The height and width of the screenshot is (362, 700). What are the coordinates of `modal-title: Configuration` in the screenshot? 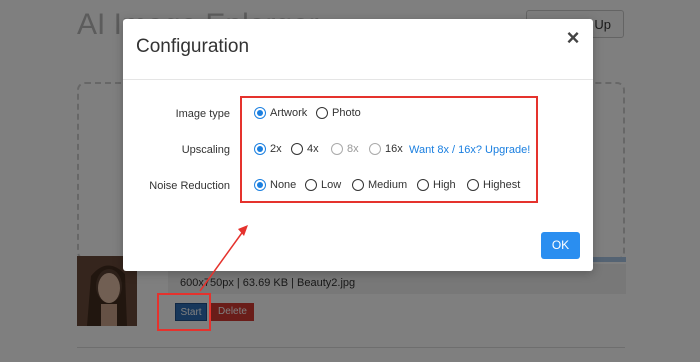 It's located at (193, 46).